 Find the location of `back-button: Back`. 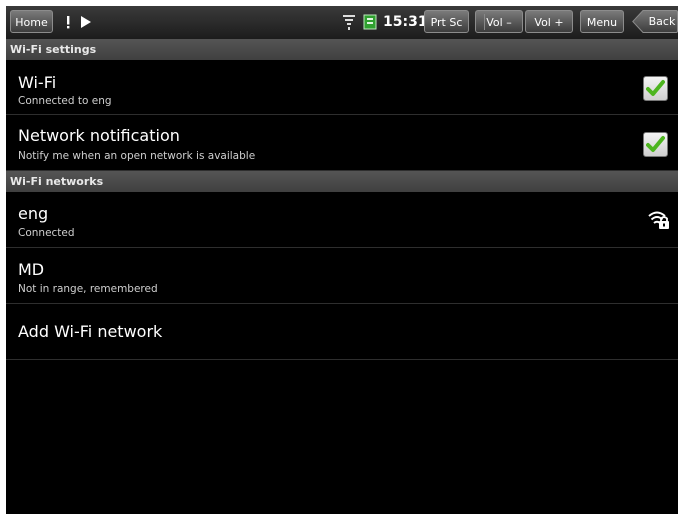

back-button: Back is located at coordinates (655, 21).